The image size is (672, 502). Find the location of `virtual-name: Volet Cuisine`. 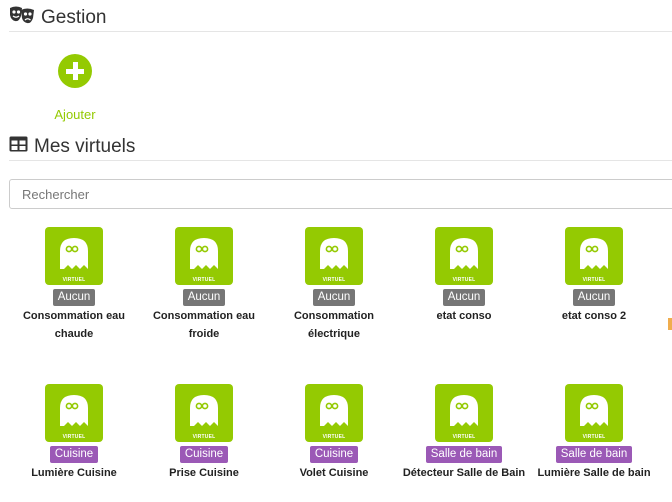

virtual-name: Volet Cuisine is located at coordinates (334, 473).